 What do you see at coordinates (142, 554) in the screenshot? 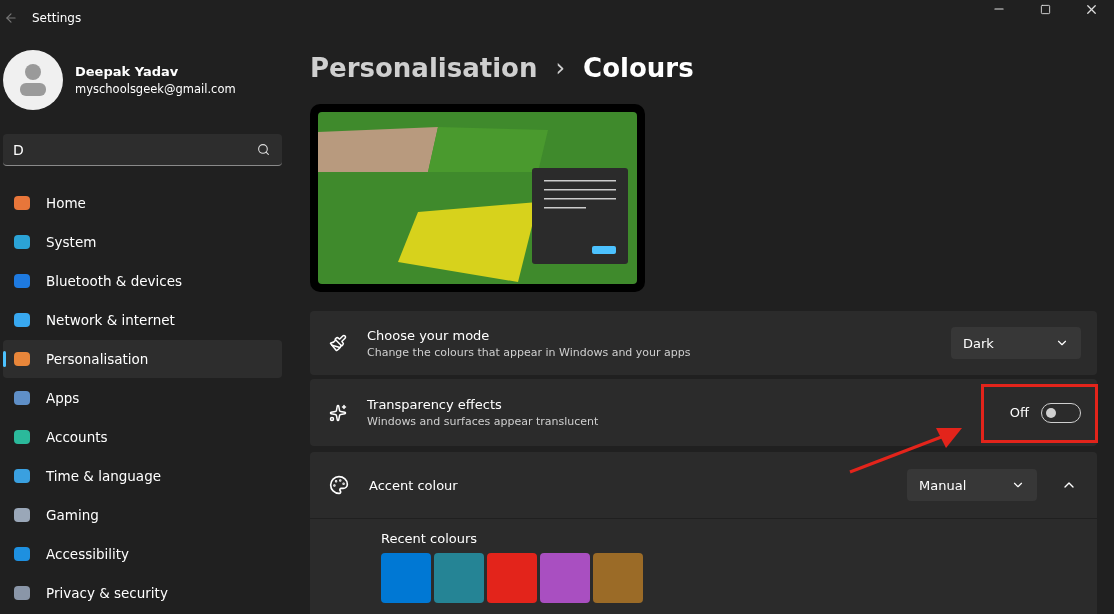
I see `sidebar-item: Accessibility` at bounding box center [142, 554].